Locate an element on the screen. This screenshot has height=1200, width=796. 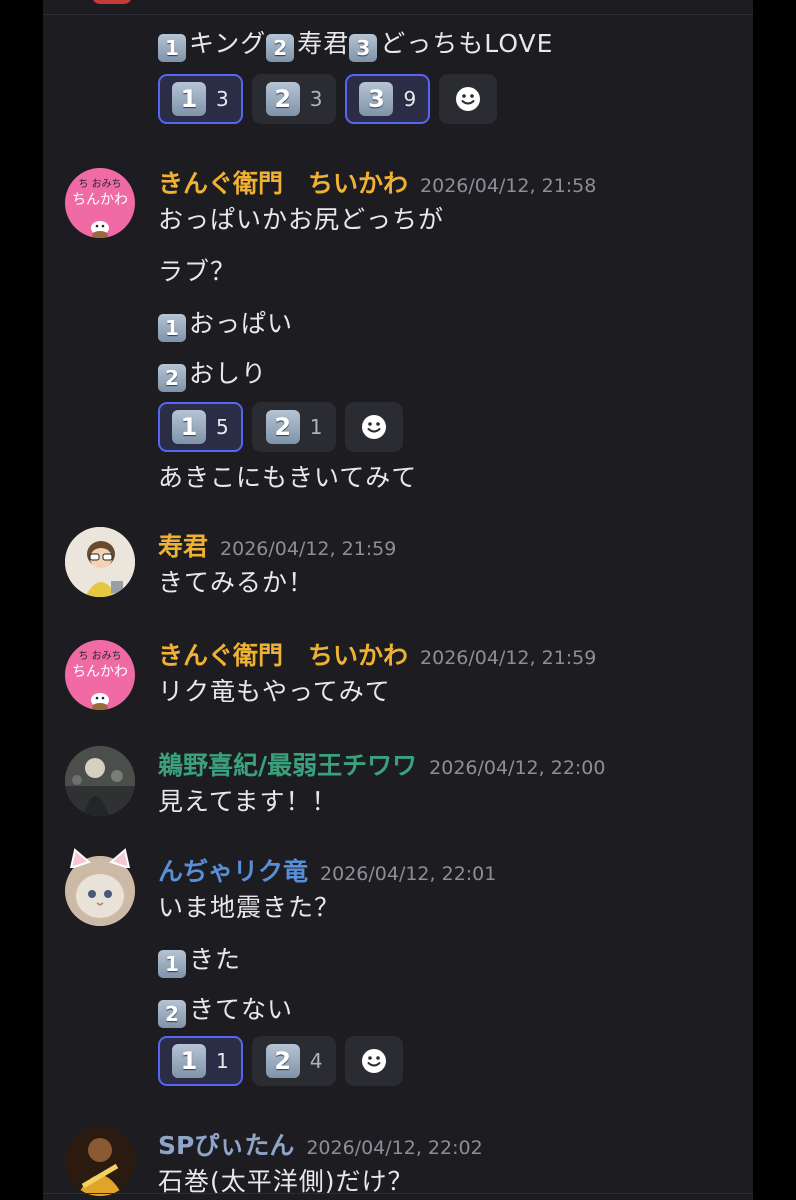
message-fragment: おっぱい is located at coordinates (241, 323).